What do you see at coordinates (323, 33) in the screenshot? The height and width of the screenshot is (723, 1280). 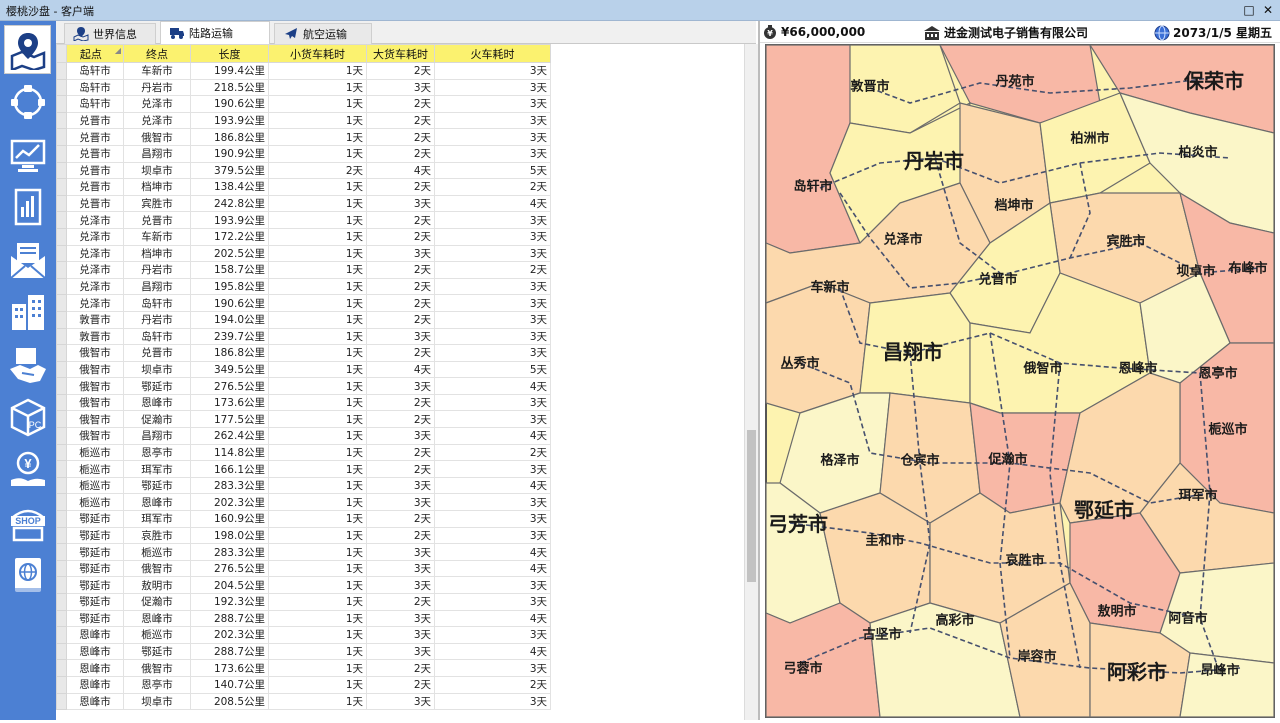 I see `tab-air-transport: 航空运输` at bounding box center [323, 33].